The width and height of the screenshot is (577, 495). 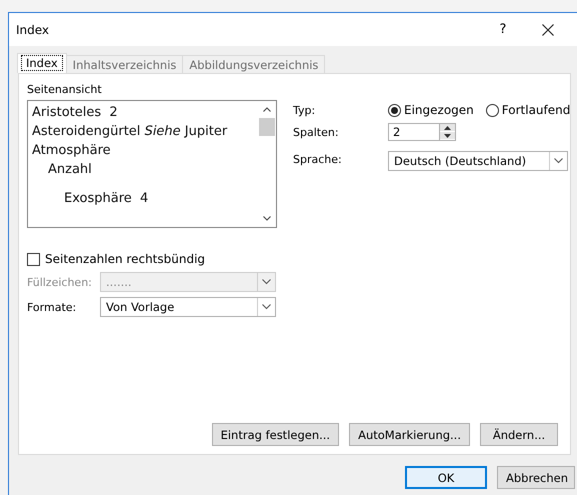 What do you see at coordinates (52, 307) in the screenshot?
I see `formats-label: Formate:` at bounding box center [52, 307].